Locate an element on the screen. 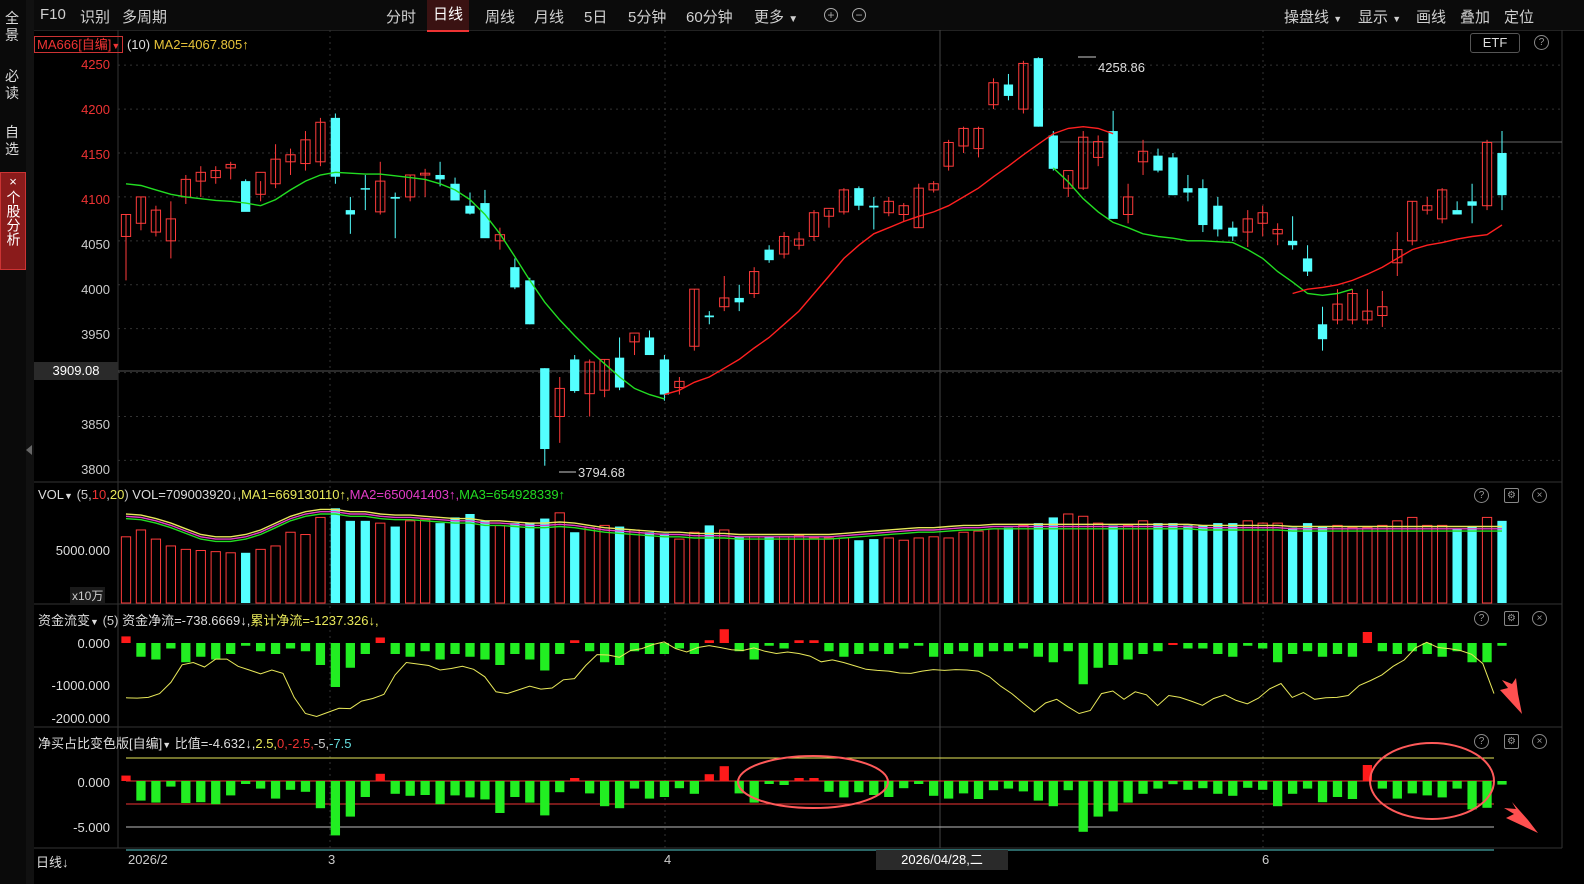 The width and height of the screenshot is (1584, 884). period-footer: 日线↓ is located at coordinates (52, 861).